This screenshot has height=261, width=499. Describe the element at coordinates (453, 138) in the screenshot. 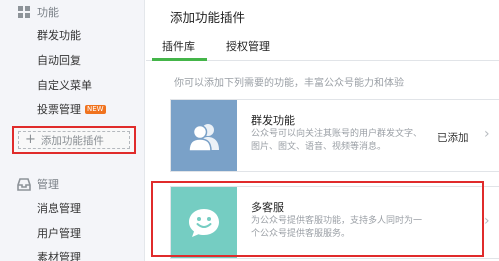

I see `plugin-status: 已添加` at that location.